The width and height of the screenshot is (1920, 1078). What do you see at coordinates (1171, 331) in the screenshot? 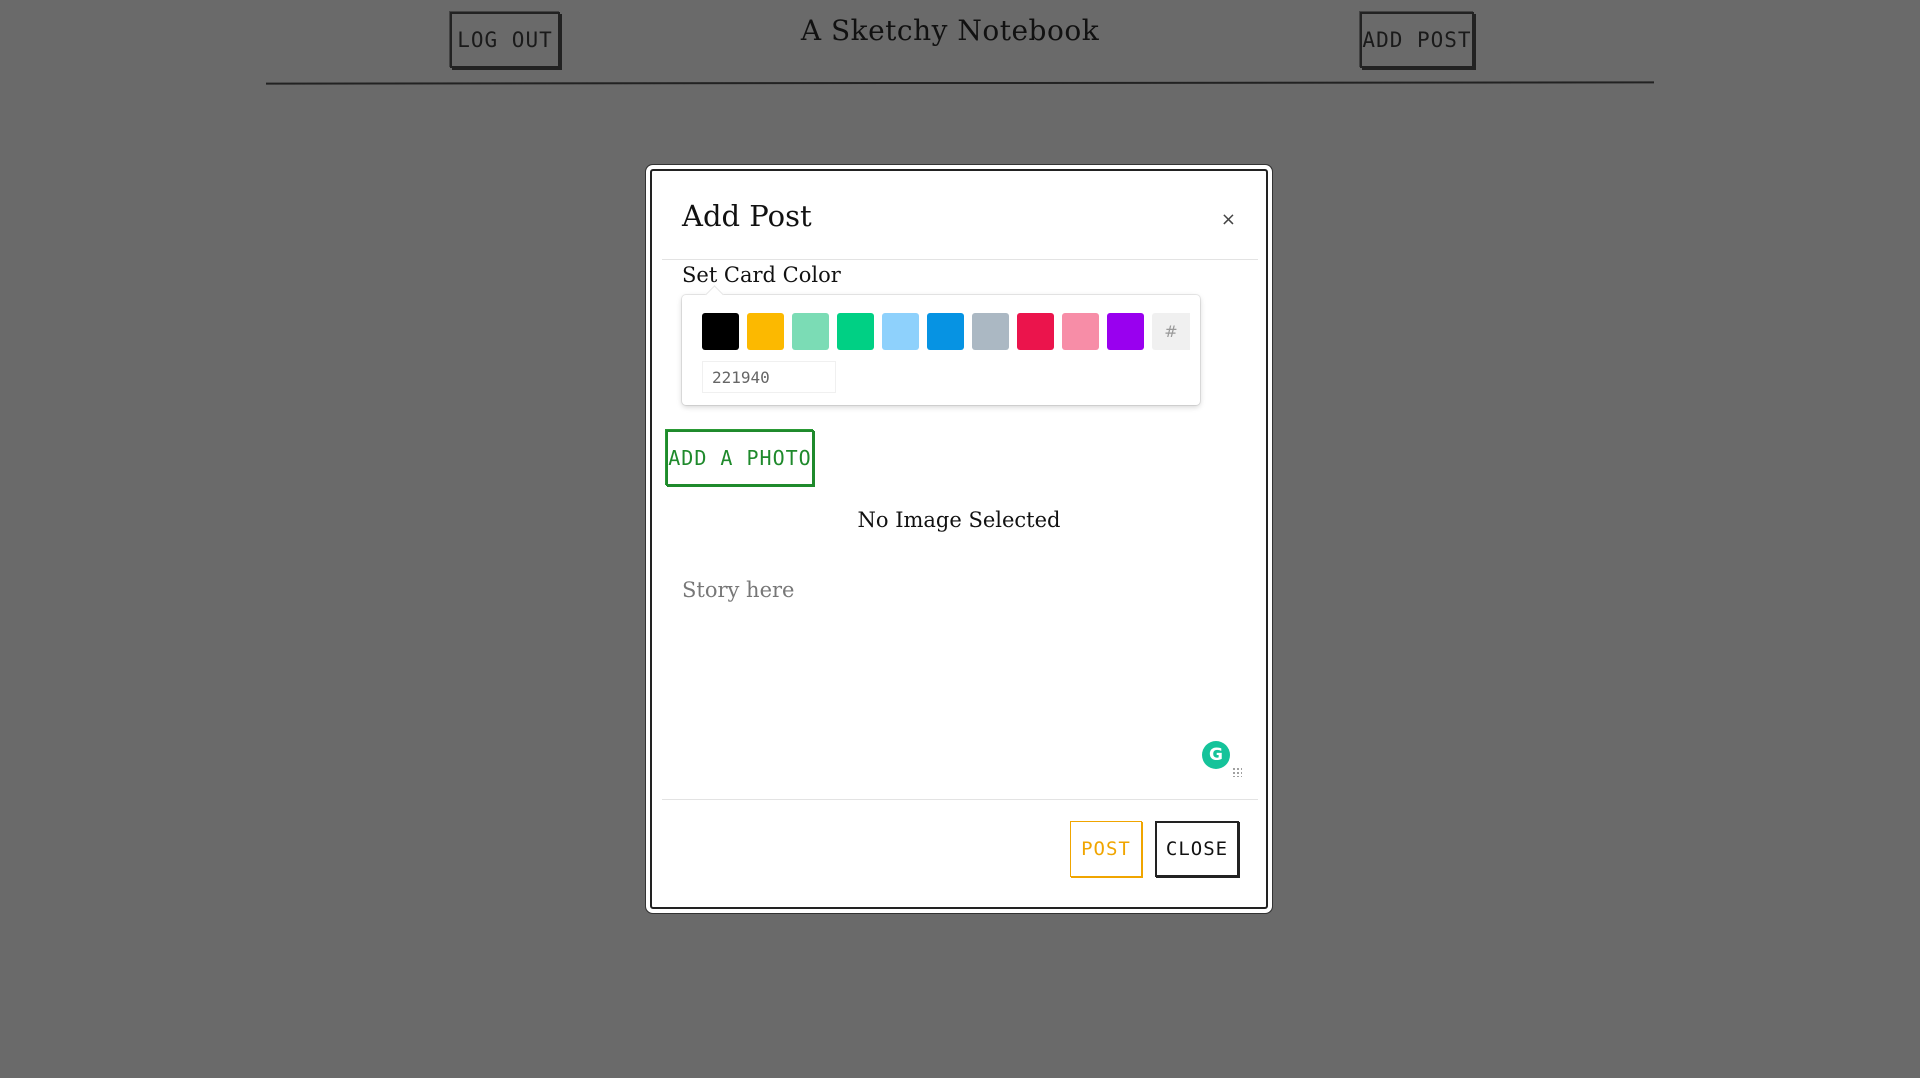
I see `hash-icon: #` at bounding box center [1171, 331].